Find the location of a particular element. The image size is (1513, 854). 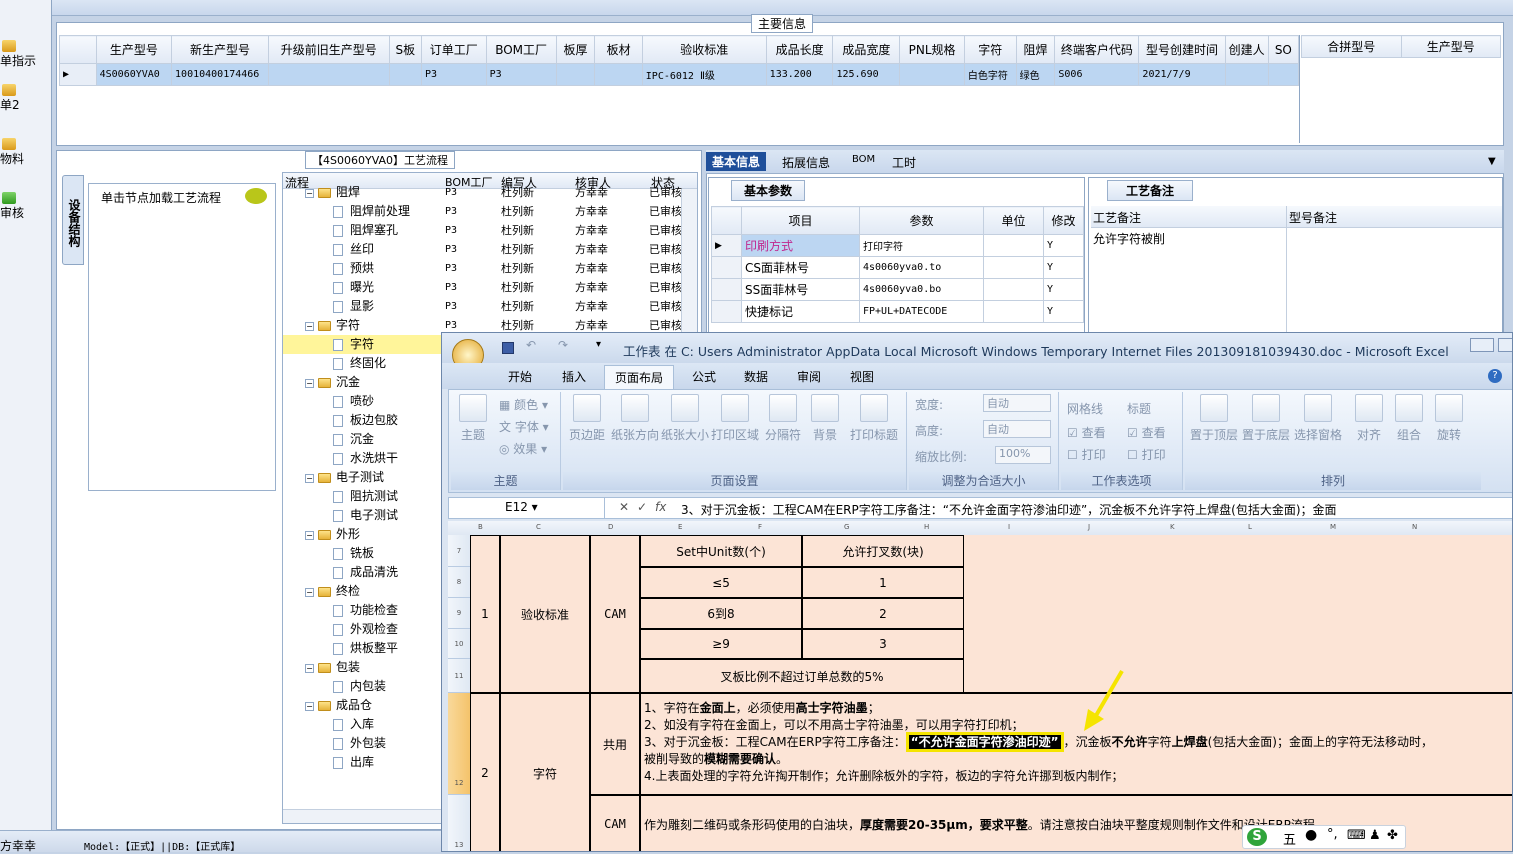

cell: 4s0060yva0.to is located at coordinates (921, 267).